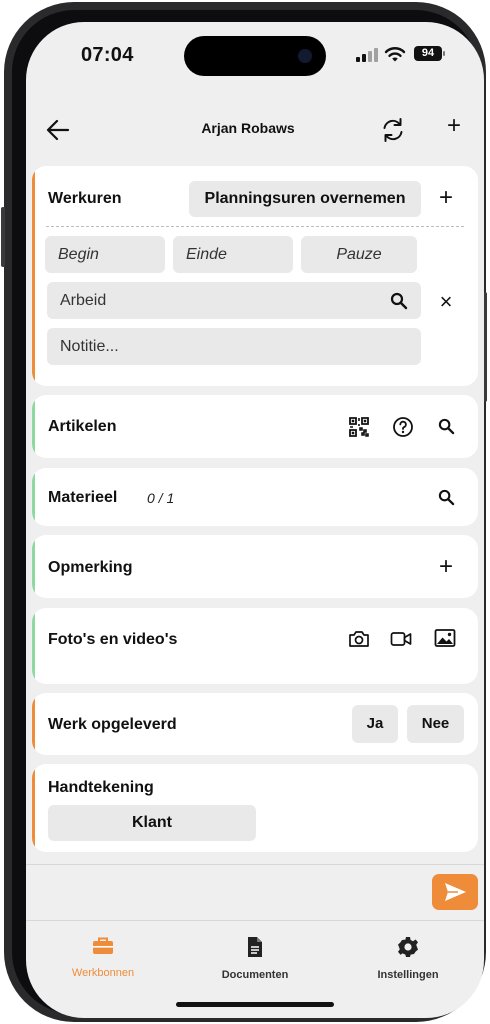  Describe the element at coordinates (395, 54) in the screenshot. I see `wifi-icon` at that location.